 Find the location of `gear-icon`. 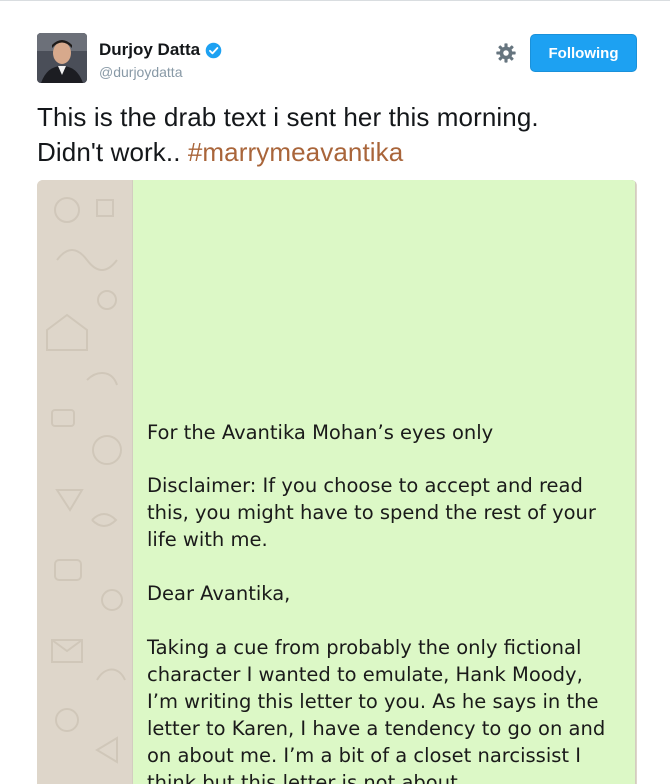

gear-icon is located at coordinates (506, 53).